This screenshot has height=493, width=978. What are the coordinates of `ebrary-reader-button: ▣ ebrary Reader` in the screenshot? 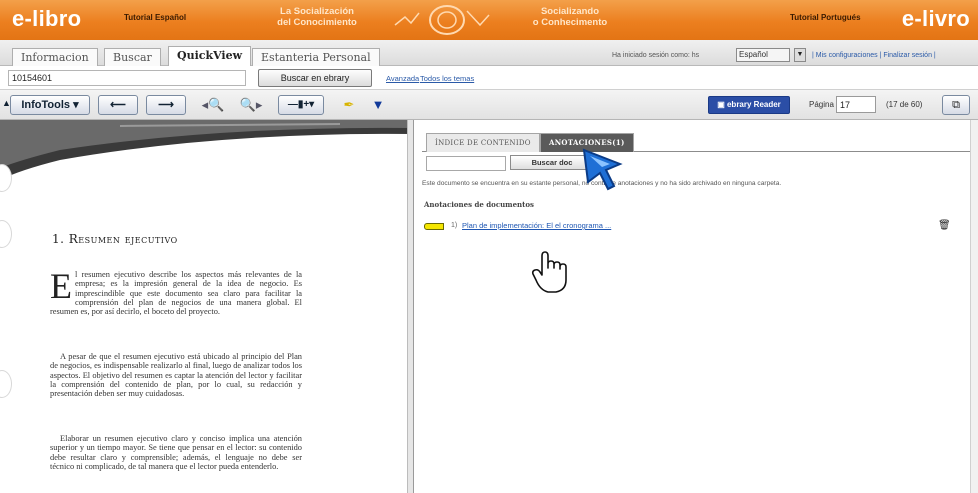 It's located at (749, 105).